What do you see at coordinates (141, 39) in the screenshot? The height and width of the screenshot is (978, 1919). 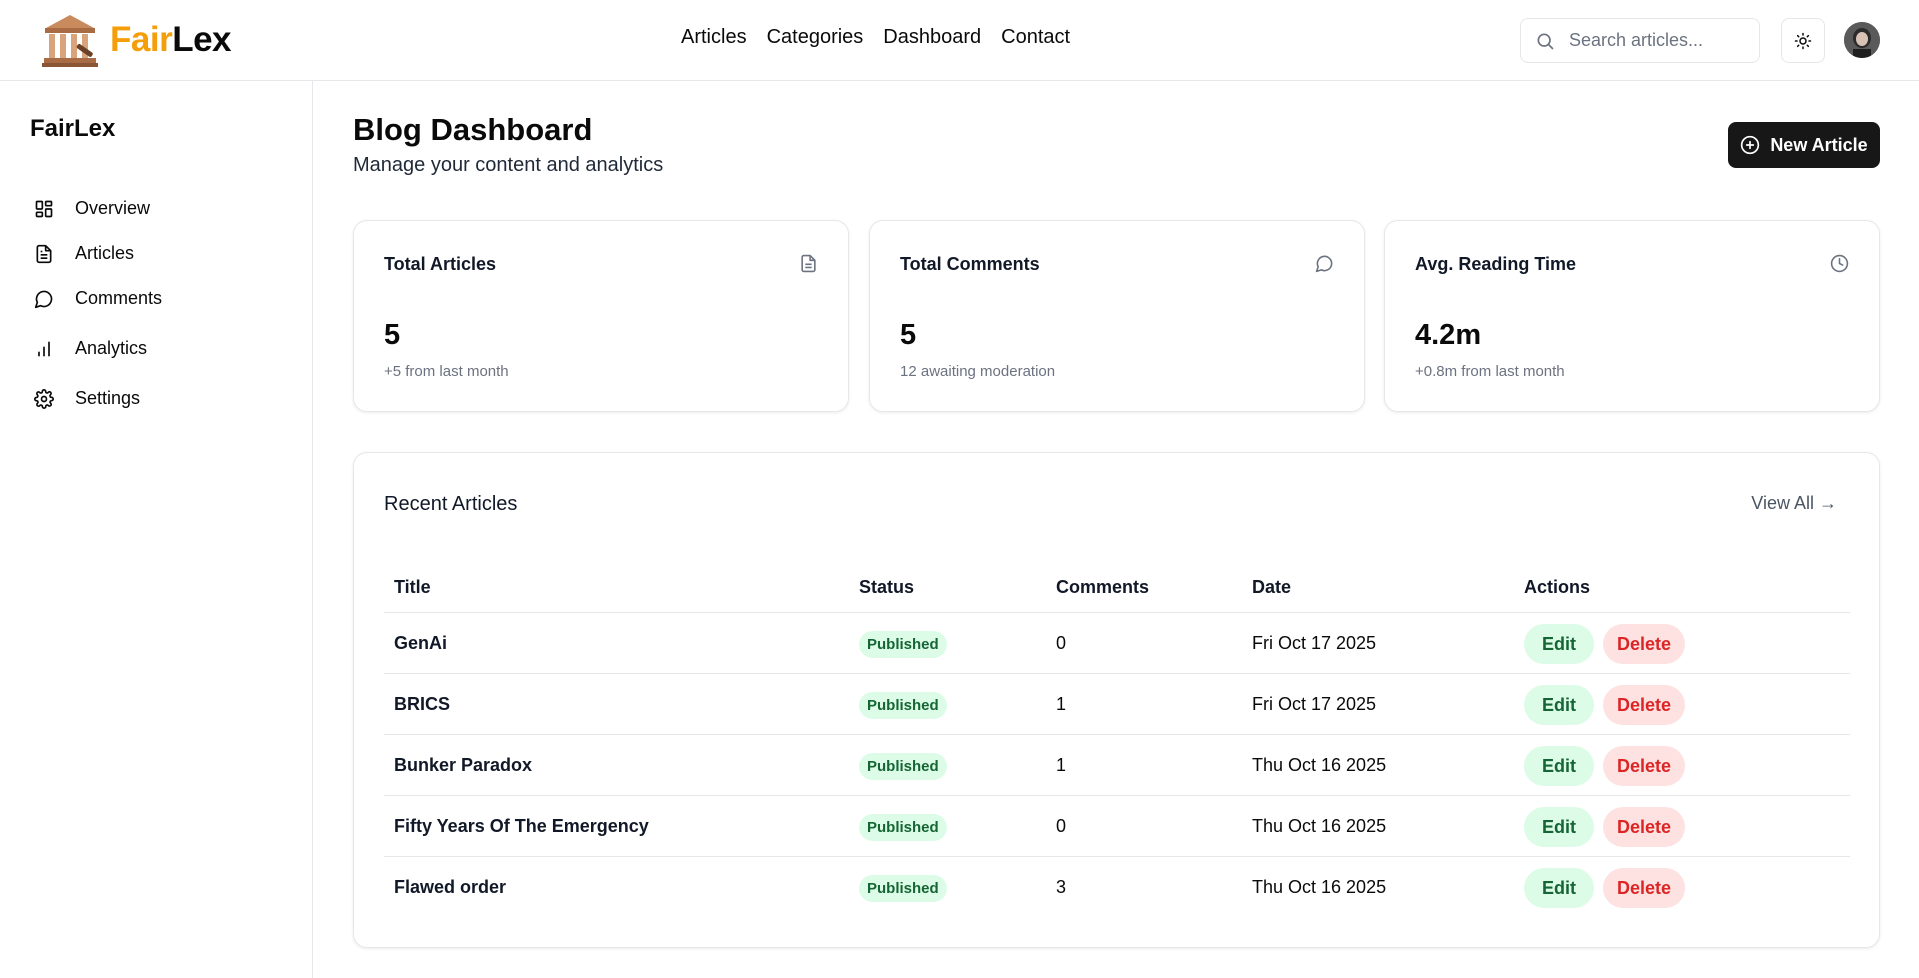 I see `brand-name-part1: Fair` at bounding box center [141, 39].